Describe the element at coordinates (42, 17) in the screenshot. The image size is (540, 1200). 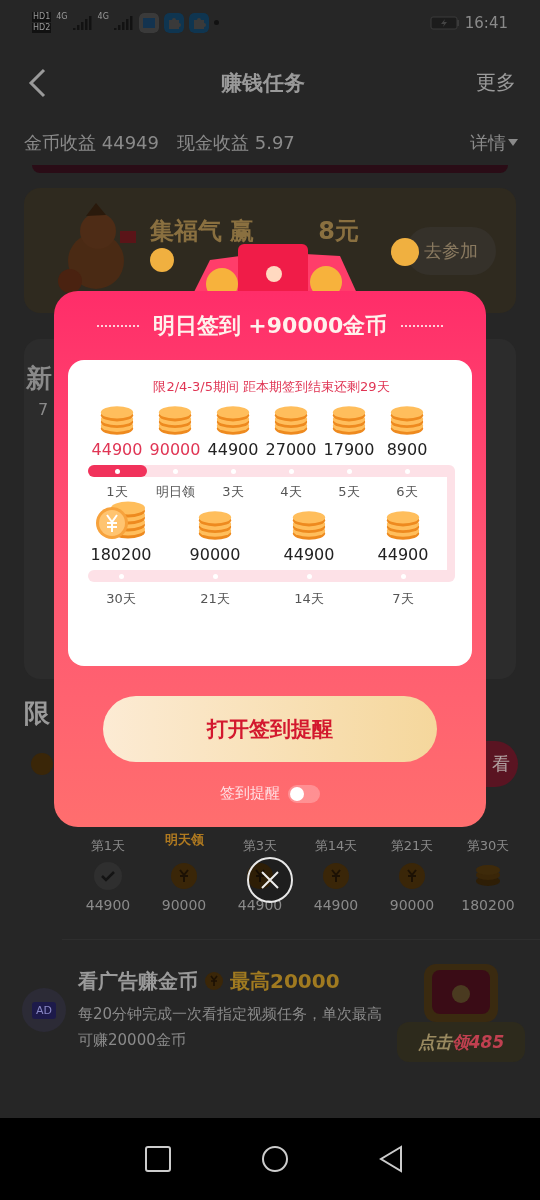
I see `sim-label: HD1` at that location.